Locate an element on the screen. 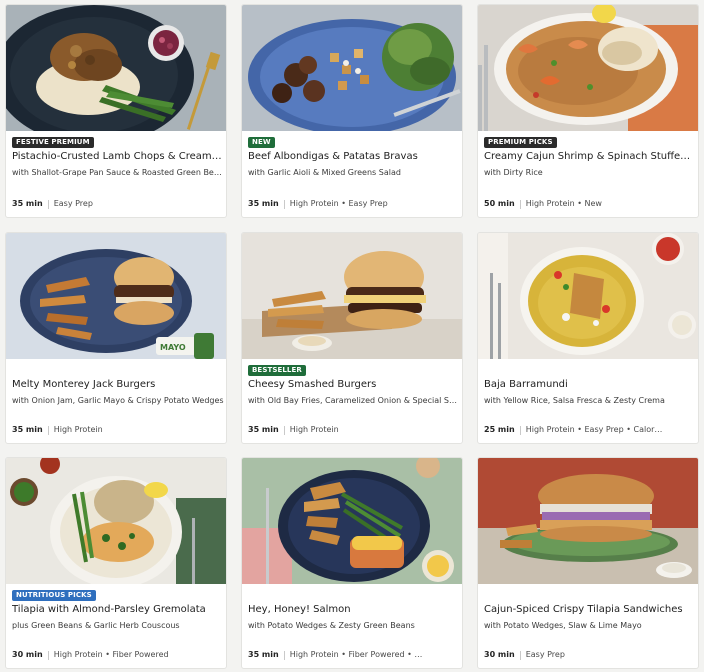 The height and width of the screenshot is (672, 704). recipe-badge: PREMIUM PICKS is located at coordinates (520, 142).